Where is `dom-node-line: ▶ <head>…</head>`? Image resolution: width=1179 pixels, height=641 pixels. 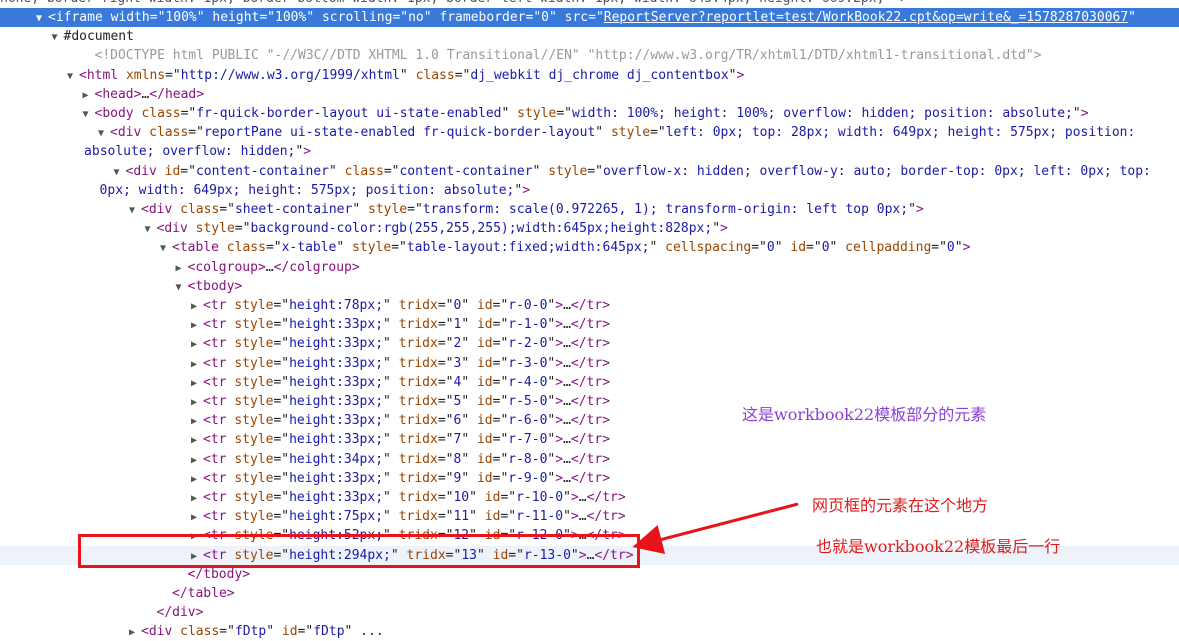 dom-node-line: ▶ <head>…</head> is located at coordinates (589, 94).